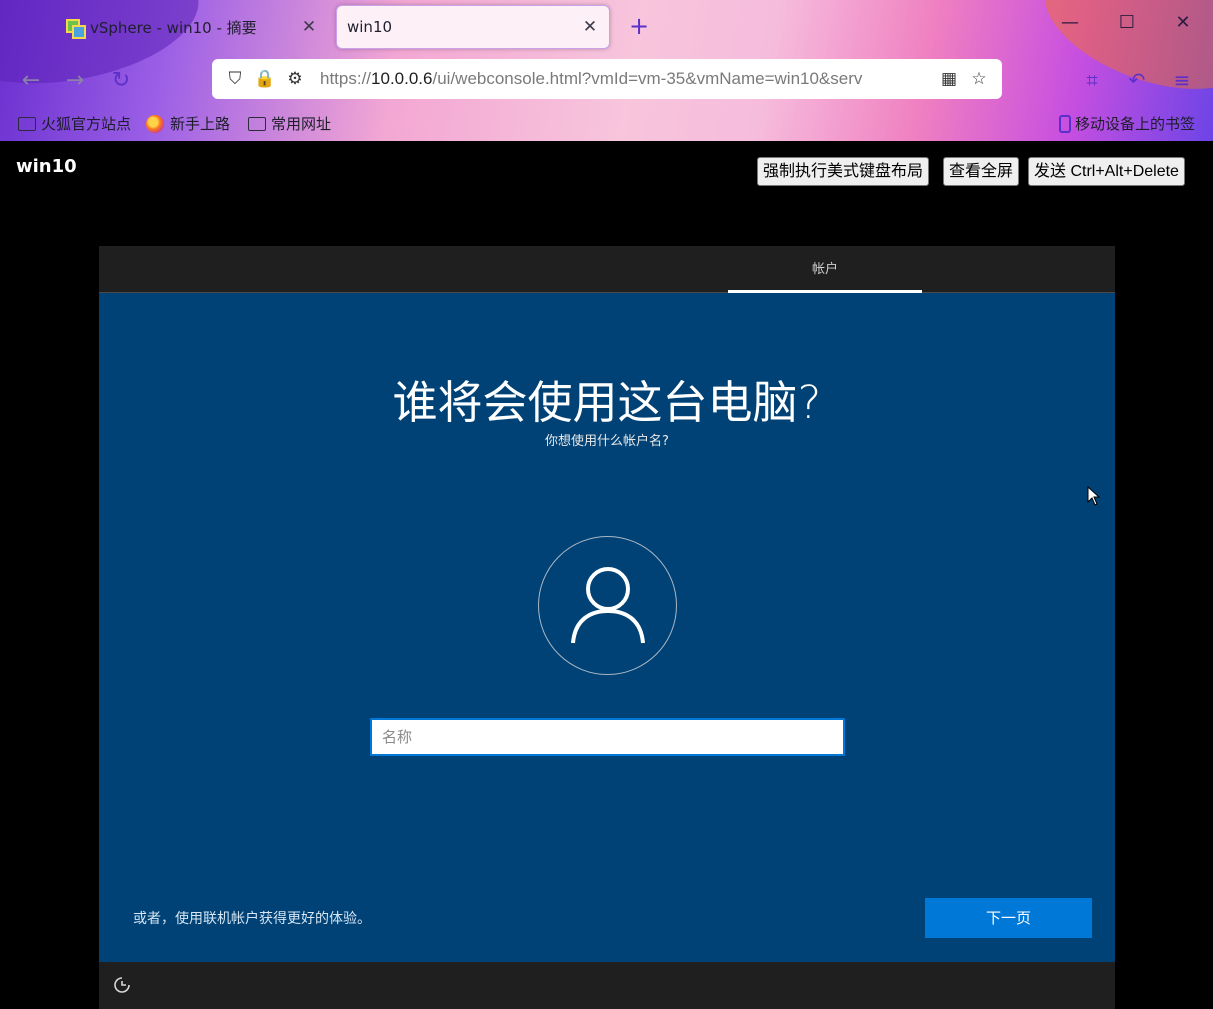 This screenshot has height=1009, width=1213. Describe the element at coordinates (639, 26) in the screenshot. I see `new-tab-plus-icon: +` at that location.